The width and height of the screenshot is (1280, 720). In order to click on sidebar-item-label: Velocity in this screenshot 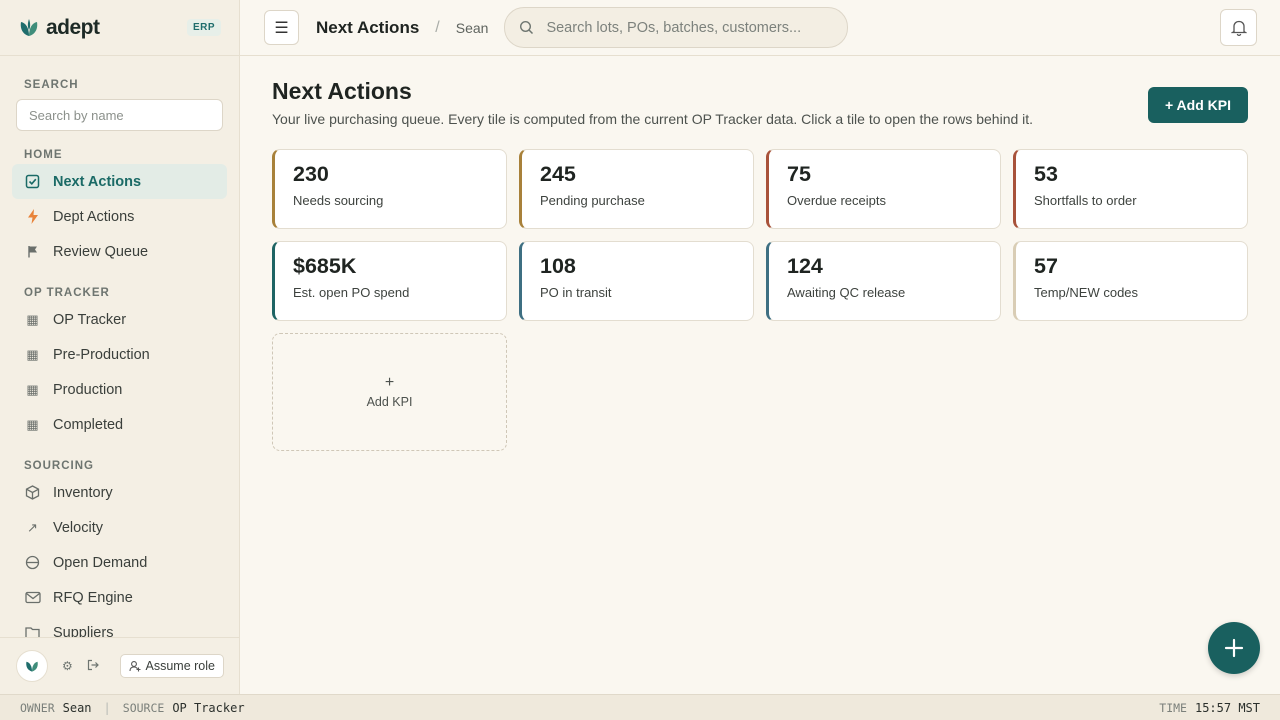, I will do `click(78, 527)`.